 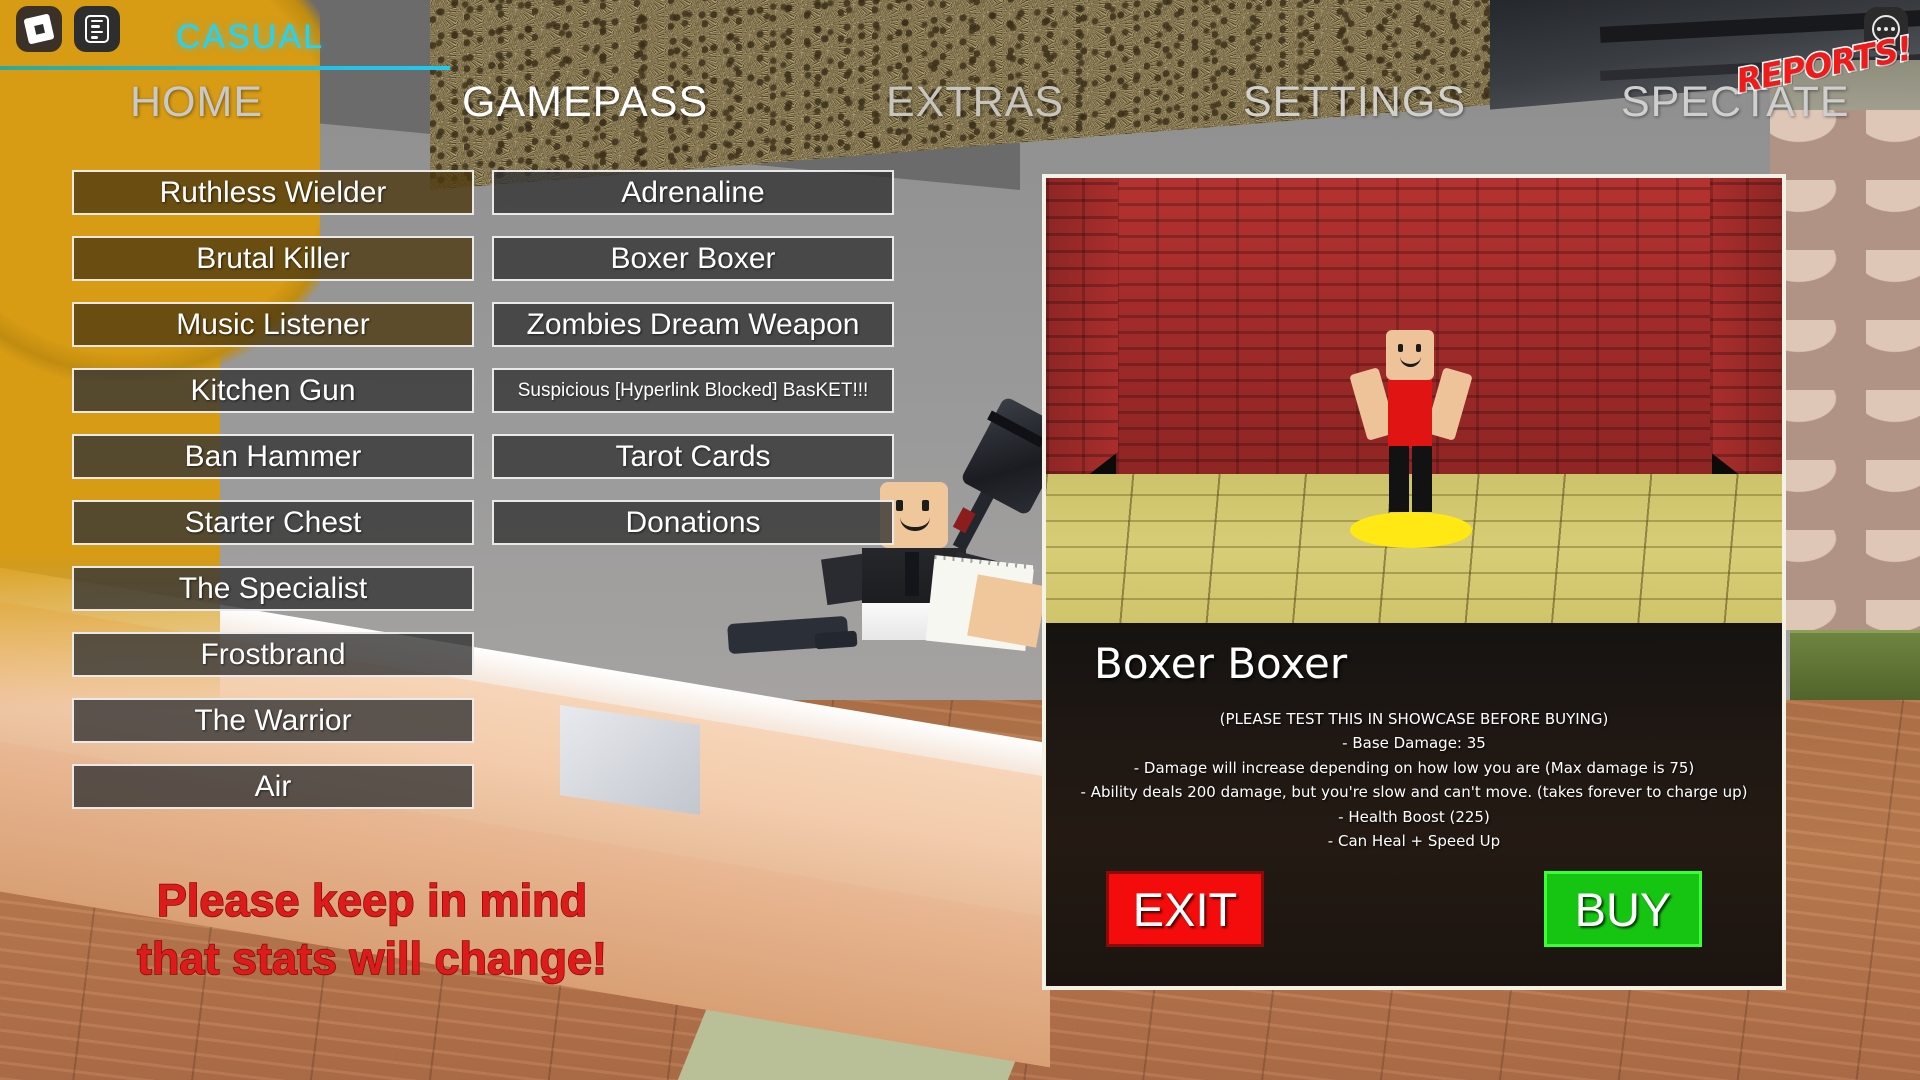 I want to click on scene-stone-wall, so click(x=1845, y=370).